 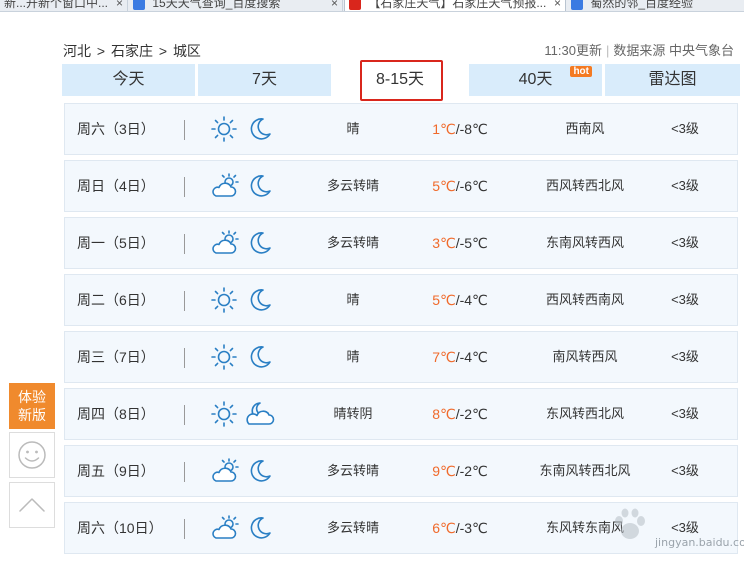 What do you see at coordinates (573, 50) in the screenshot?
I see `update-time: 11:30更新` at bounding box center [573, 50].